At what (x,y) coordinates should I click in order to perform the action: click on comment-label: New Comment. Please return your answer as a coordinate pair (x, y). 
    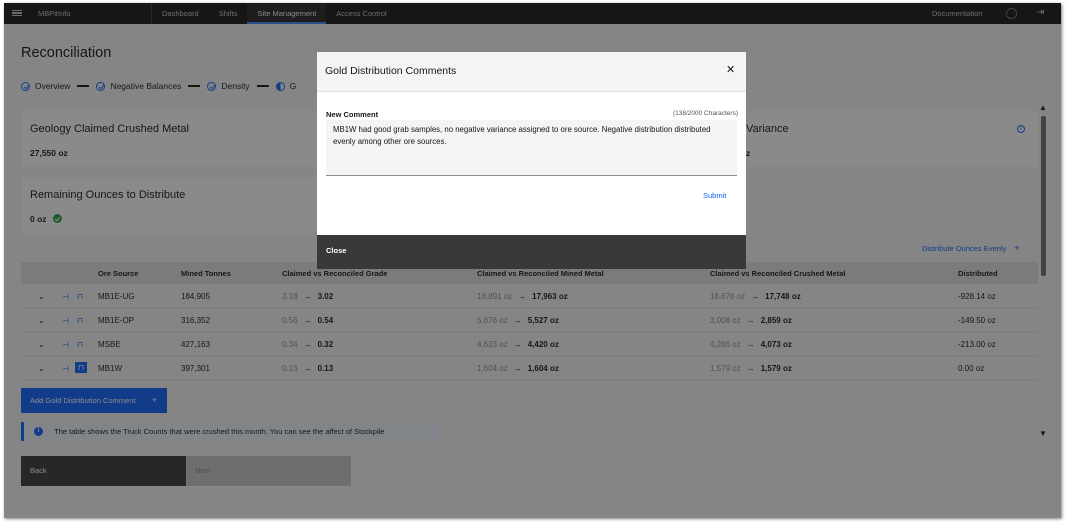
    Looking at the image, I should click on (352, 114).